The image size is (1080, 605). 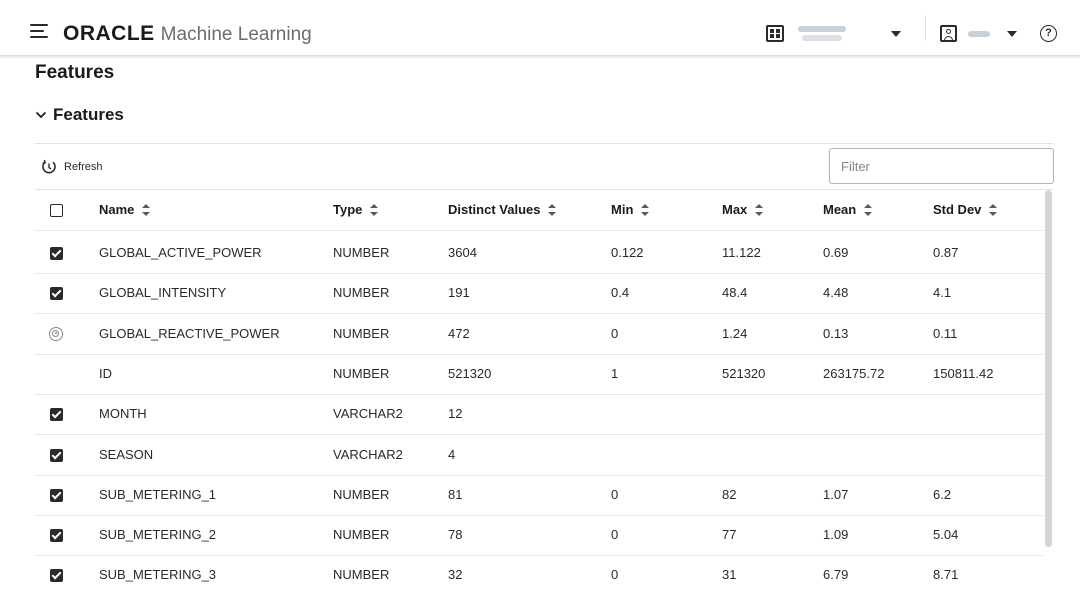 I want to click on column-header-name: Name, so click(x=125, y=210).